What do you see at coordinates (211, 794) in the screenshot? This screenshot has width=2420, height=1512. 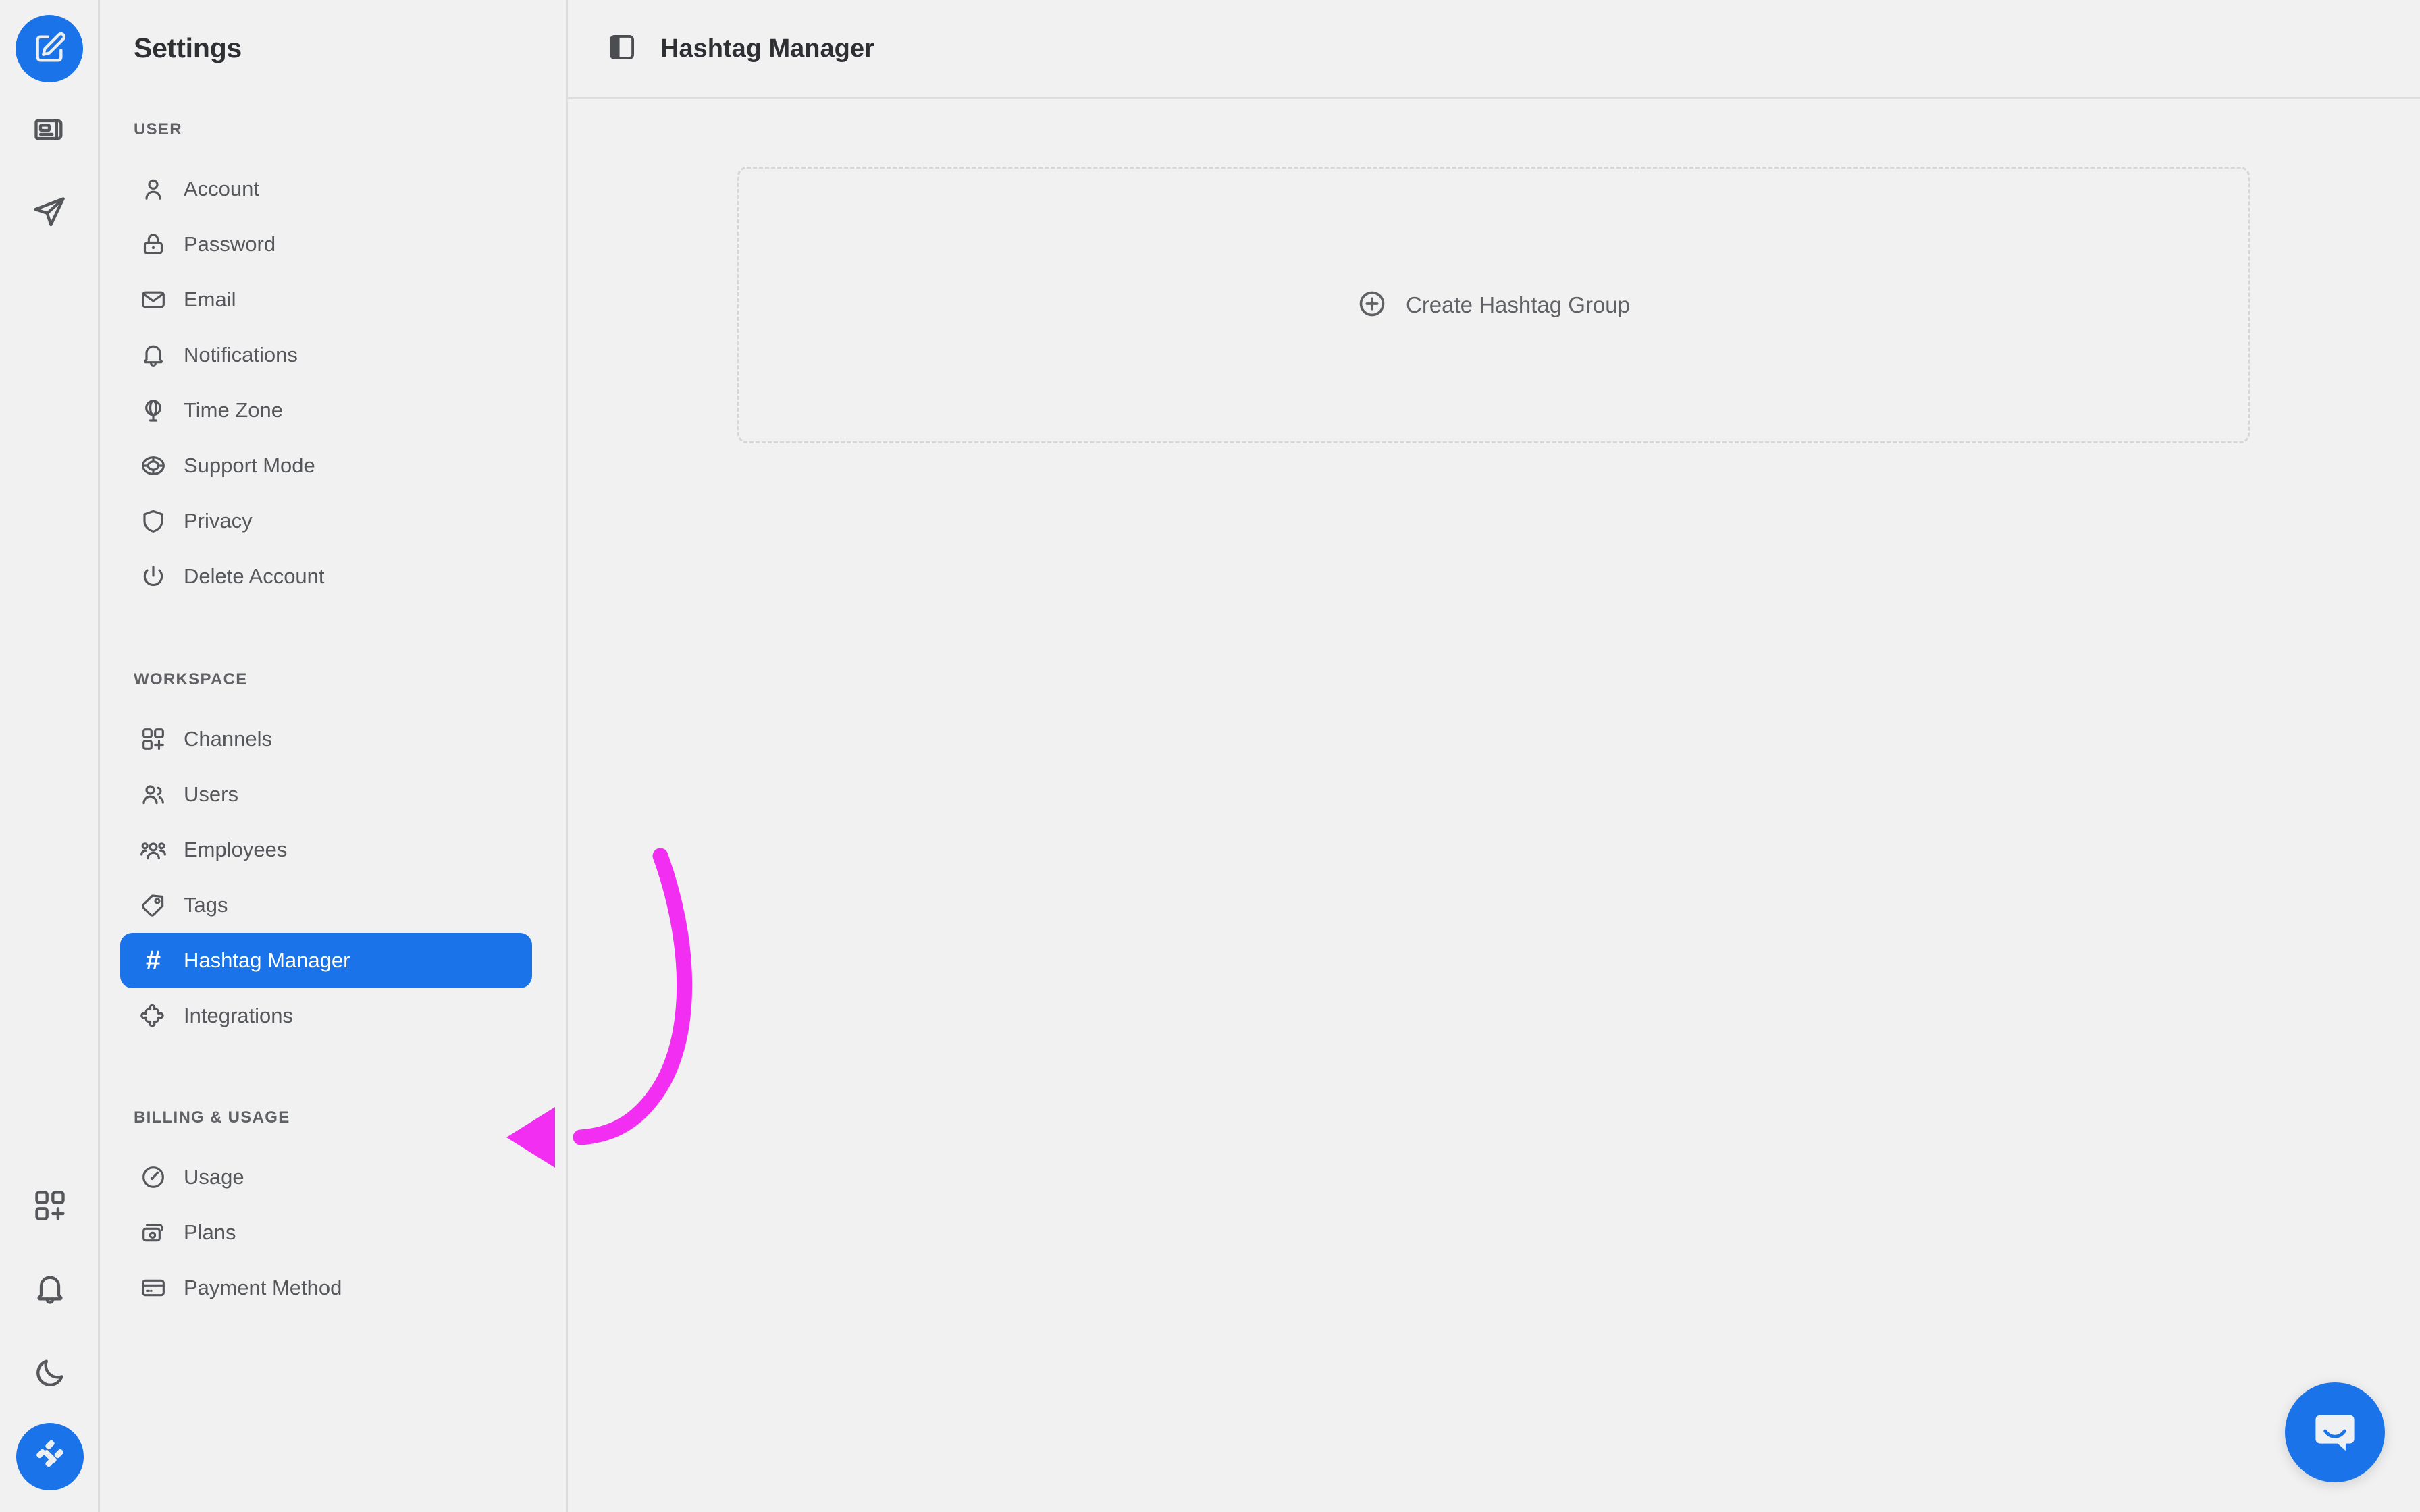 I see `sidebar-item-label: Users` at bounding box center [211, 794].